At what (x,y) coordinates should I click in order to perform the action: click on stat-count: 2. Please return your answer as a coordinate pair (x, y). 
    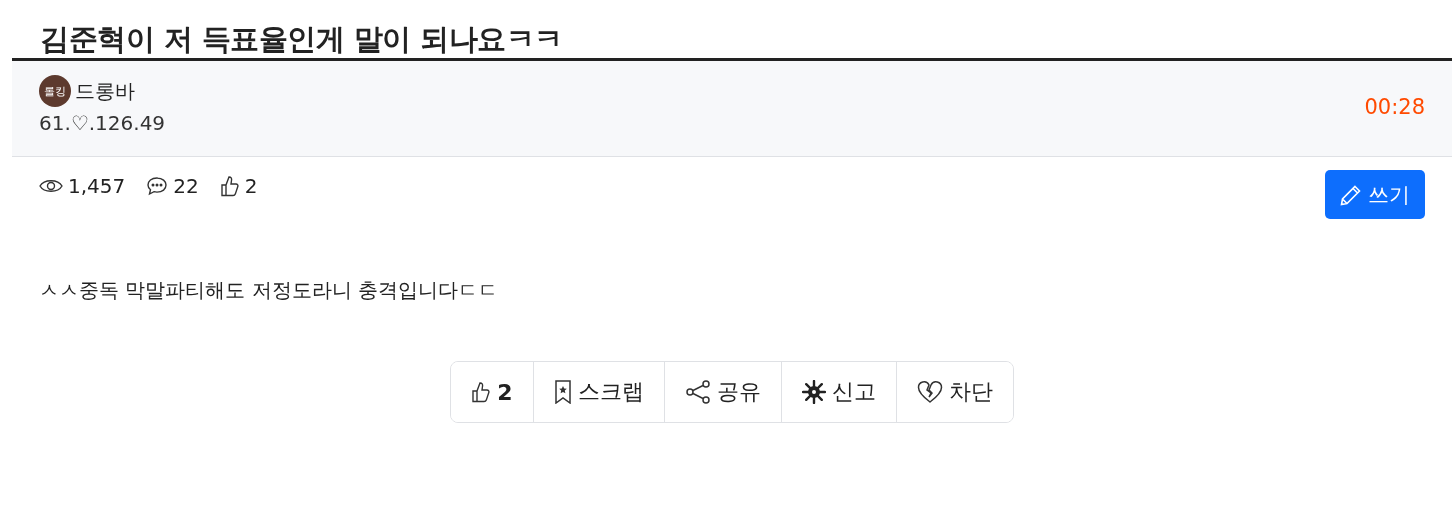
    Looking at the image, I should click on (251, 186).